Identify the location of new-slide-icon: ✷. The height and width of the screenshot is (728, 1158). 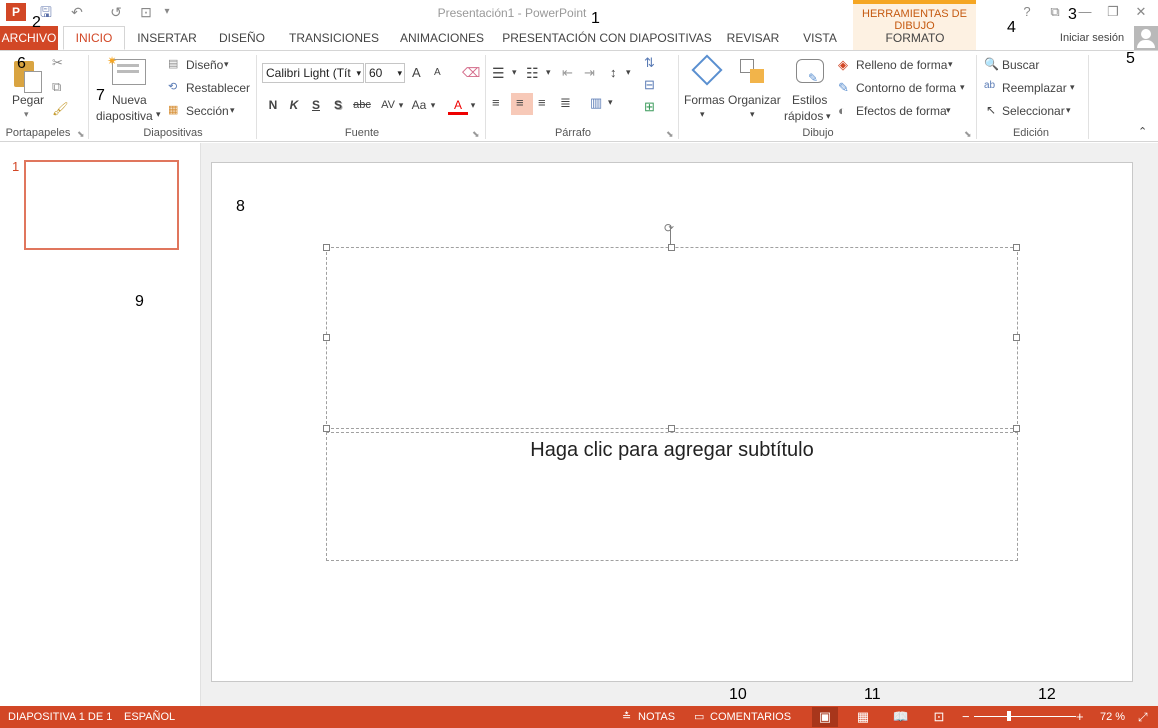
(126, 69).